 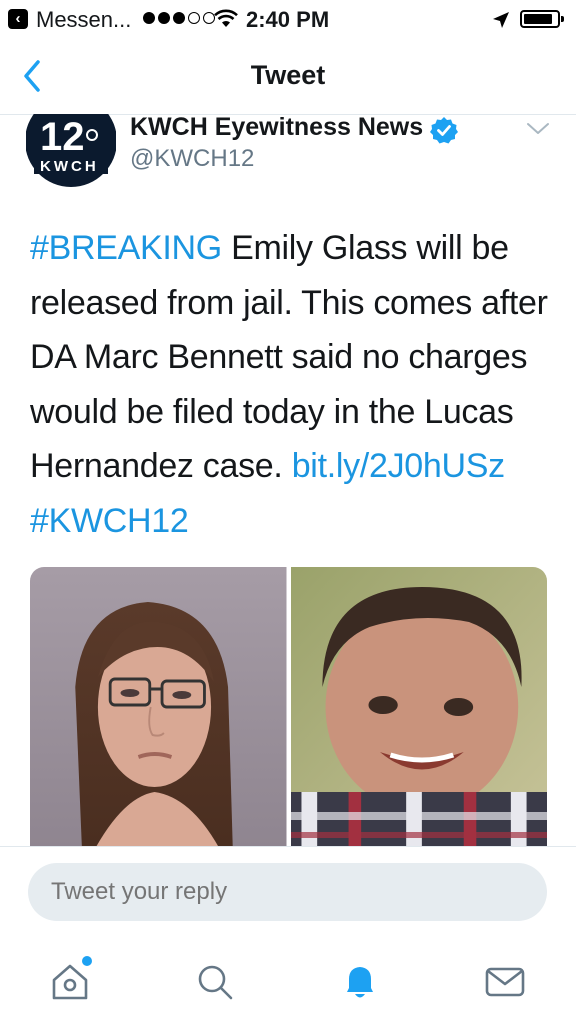 I want to click on verified-badge-icon, so click(x=444, y=130).